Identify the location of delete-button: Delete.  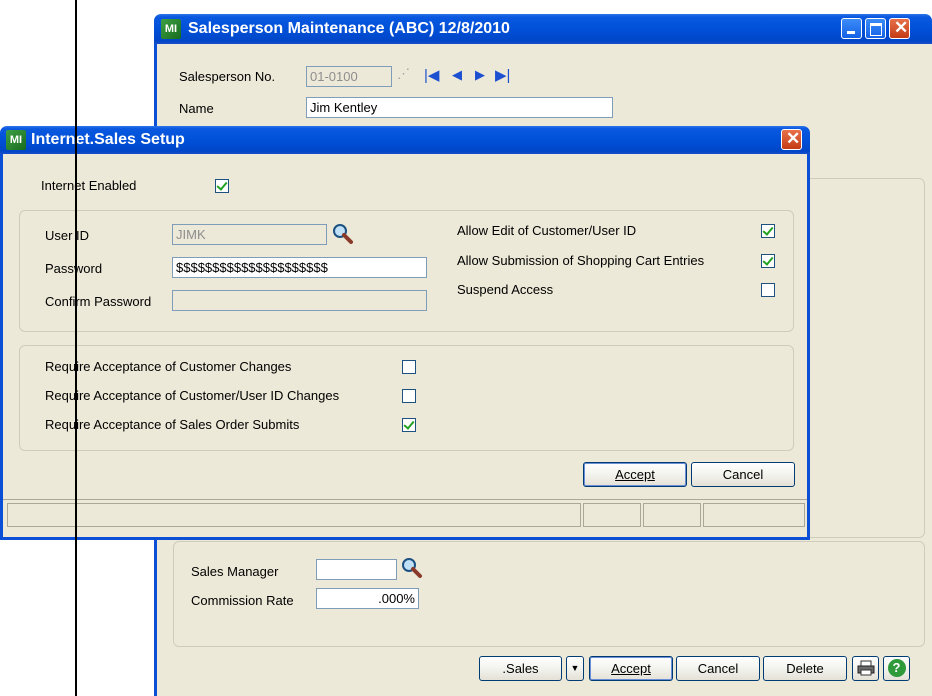
(805, 668).